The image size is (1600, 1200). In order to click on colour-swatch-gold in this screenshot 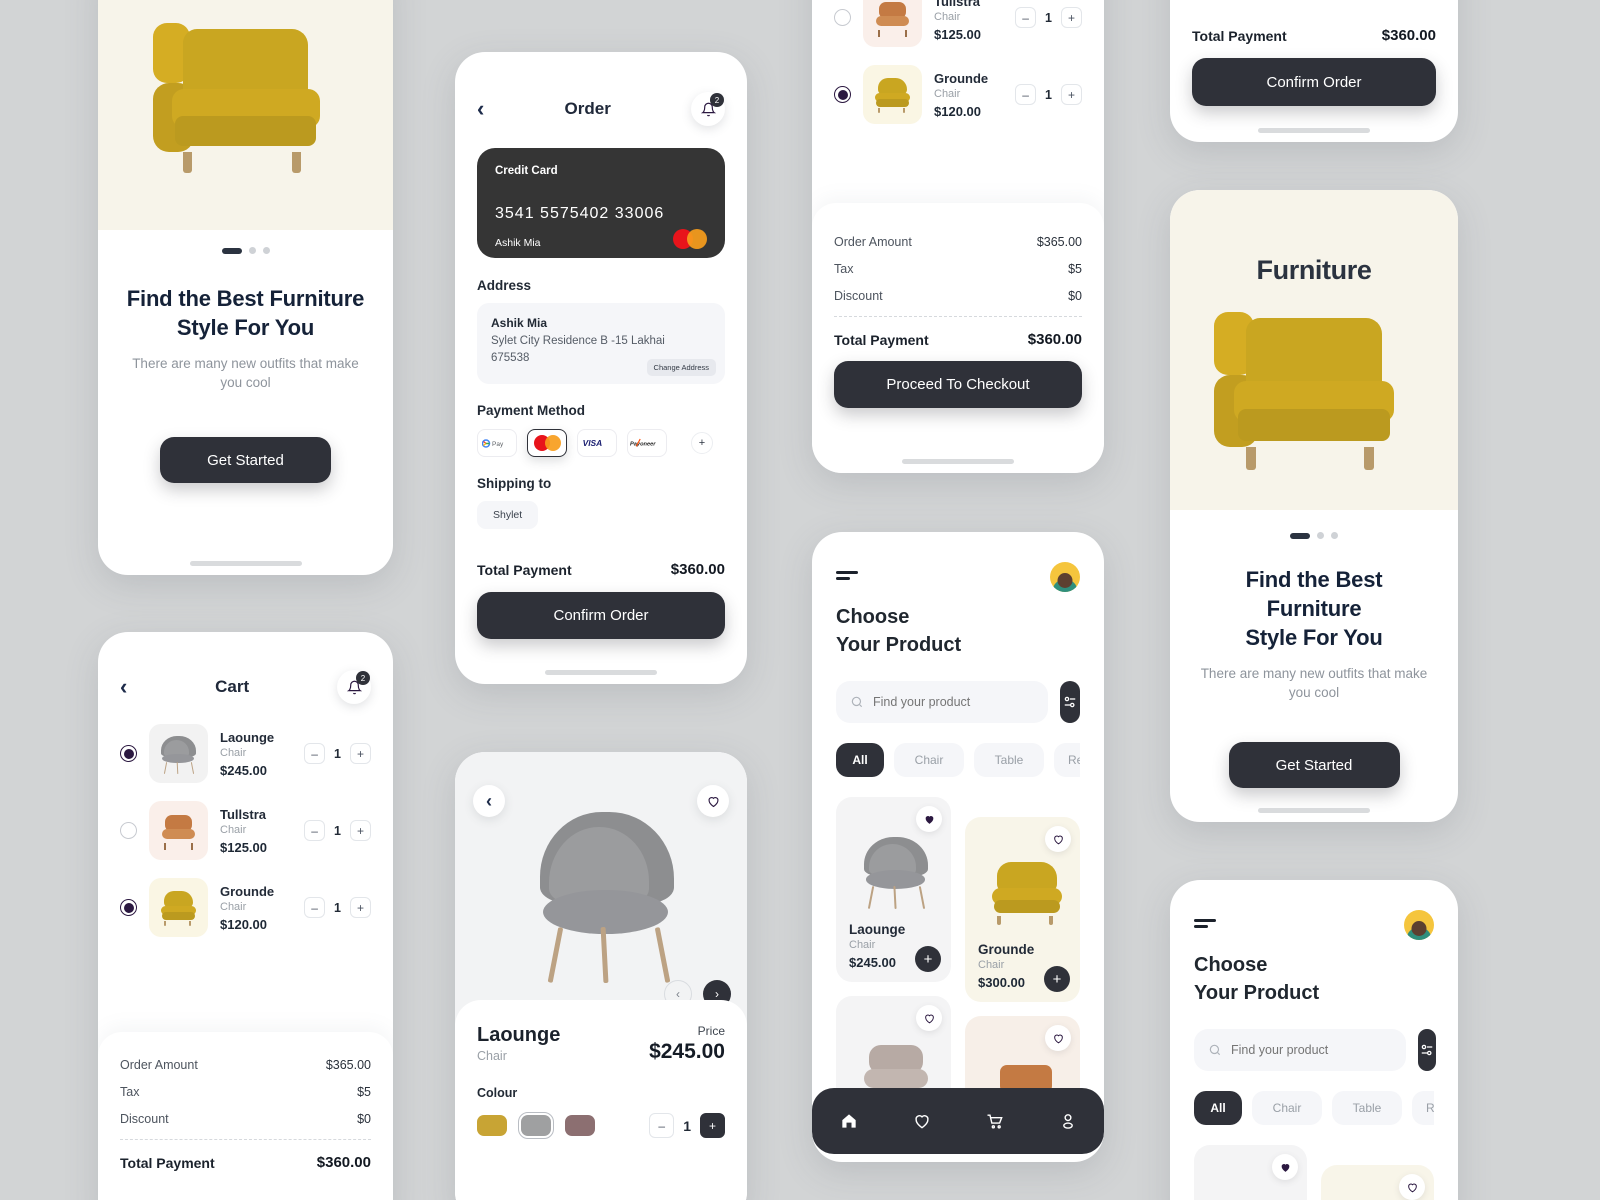, I will do `click(492, 1125)`.